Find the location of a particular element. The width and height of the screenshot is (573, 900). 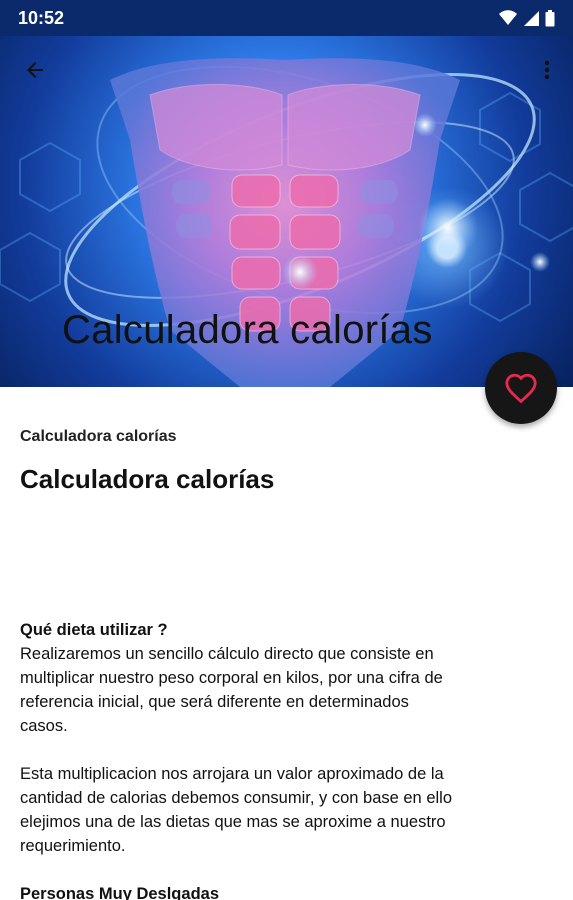

paragraph-line: casos. is located at coordinates (44, 726).